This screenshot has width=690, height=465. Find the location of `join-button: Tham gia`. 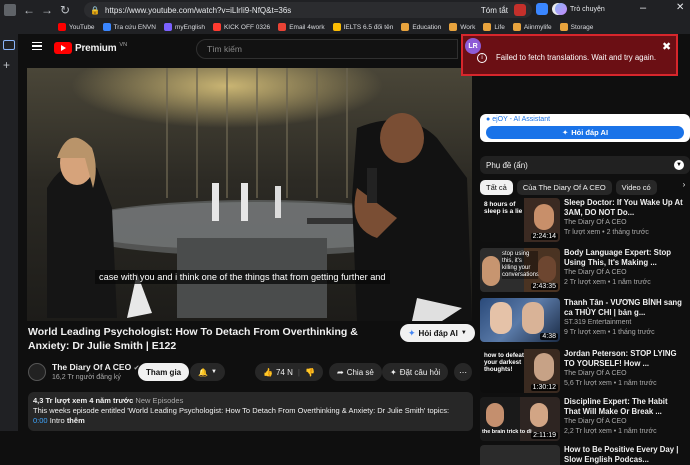

join-button: Tham gia is located at coordinates (164, 372).